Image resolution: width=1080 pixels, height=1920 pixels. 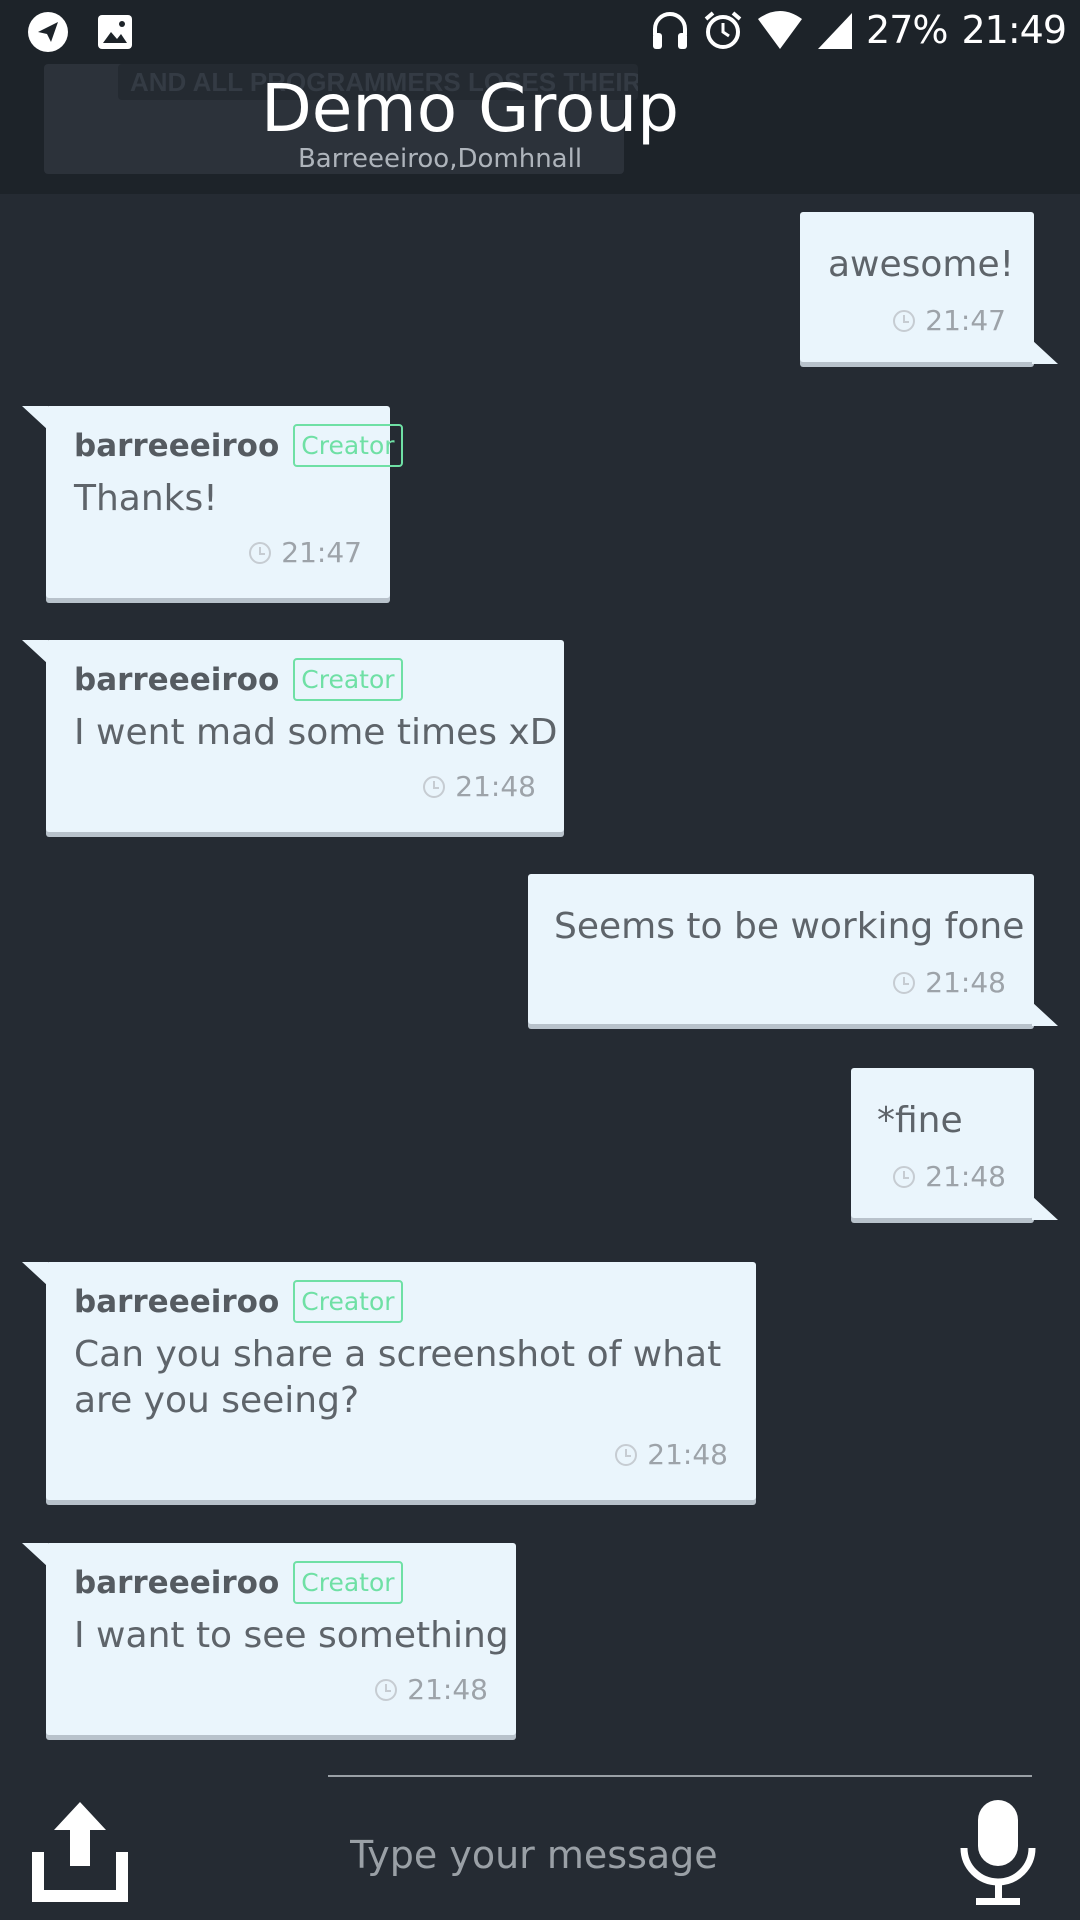 What do you see at coordinates (440, 159) in the screenshot?
I see `chat-members: Barreeeiroo,Domhnall` at bounding box center [440, 159].